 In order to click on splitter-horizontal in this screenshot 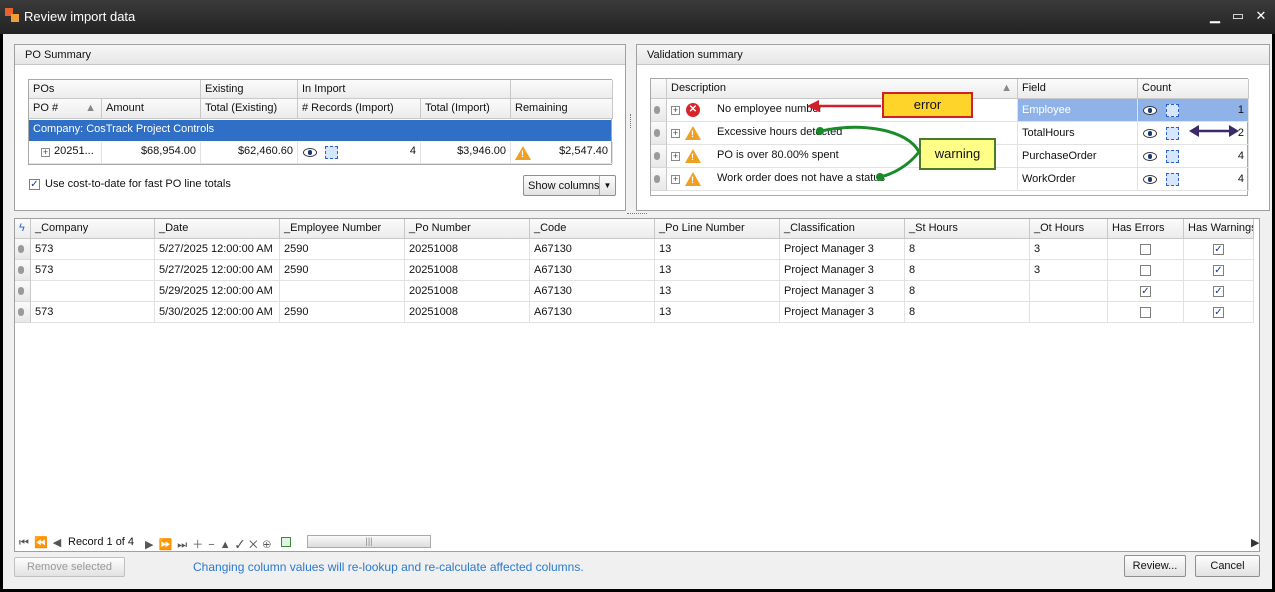, I will do `click(637, 214)`.